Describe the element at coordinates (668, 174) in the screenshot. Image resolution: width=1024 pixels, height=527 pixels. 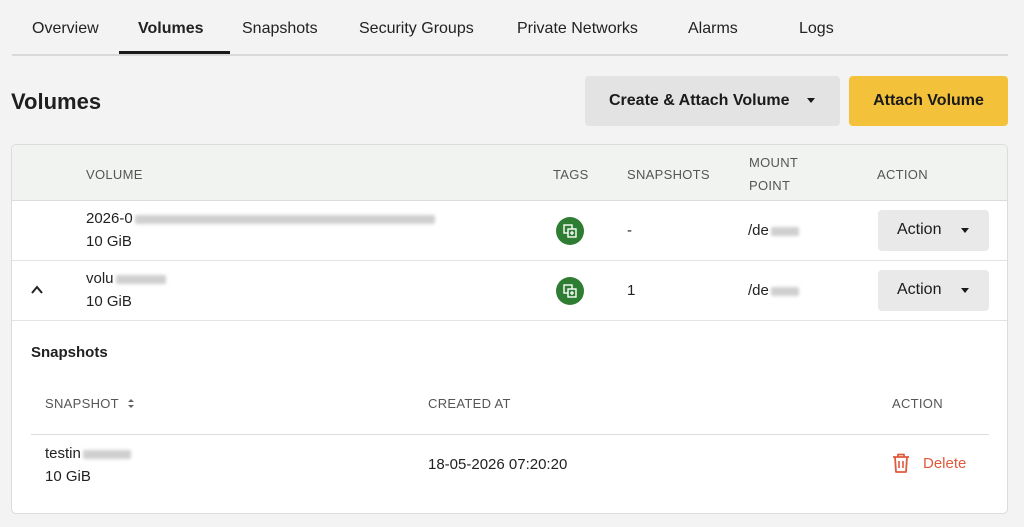
I see `column-header-snapshots: SNAPSHOTS` at that location.